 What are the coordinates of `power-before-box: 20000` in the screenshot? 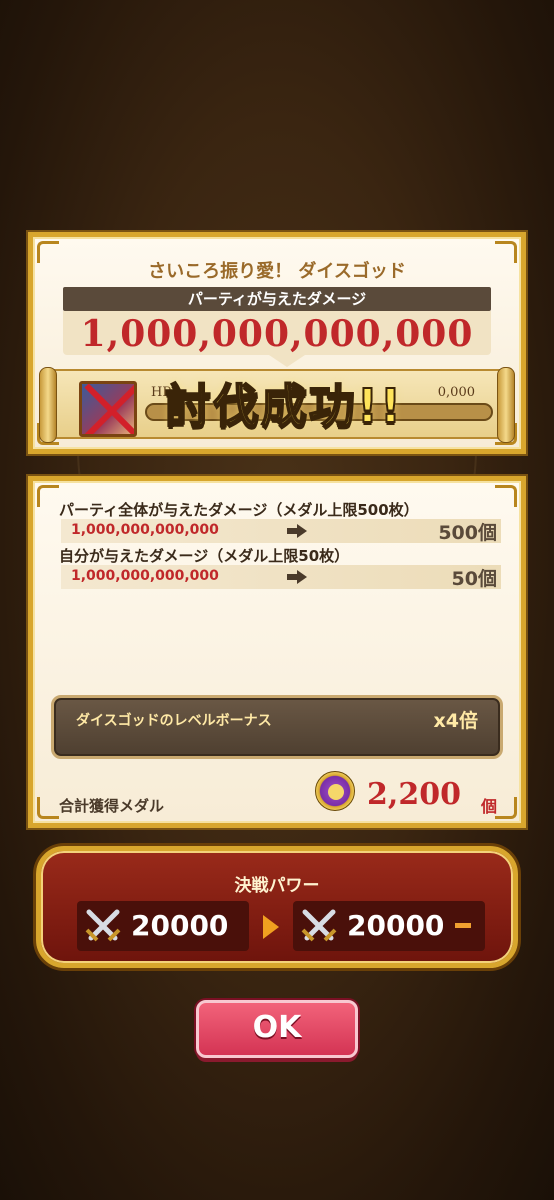 It's located at (163, 926).